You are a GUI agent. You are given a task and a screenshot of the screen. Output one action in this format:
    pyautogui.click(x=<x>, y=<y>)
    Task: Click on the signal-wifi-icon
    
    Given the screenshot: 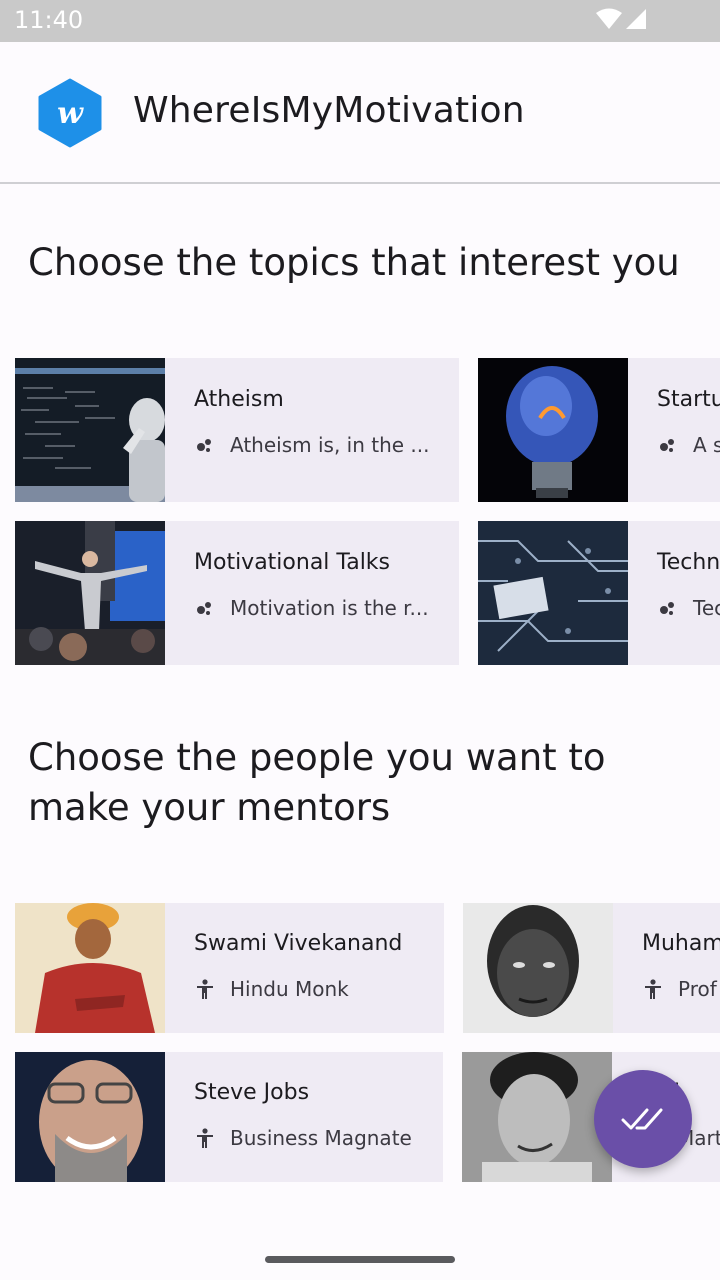 What is the action you would take?
    pyautogui.click(x=621, y=18)
    